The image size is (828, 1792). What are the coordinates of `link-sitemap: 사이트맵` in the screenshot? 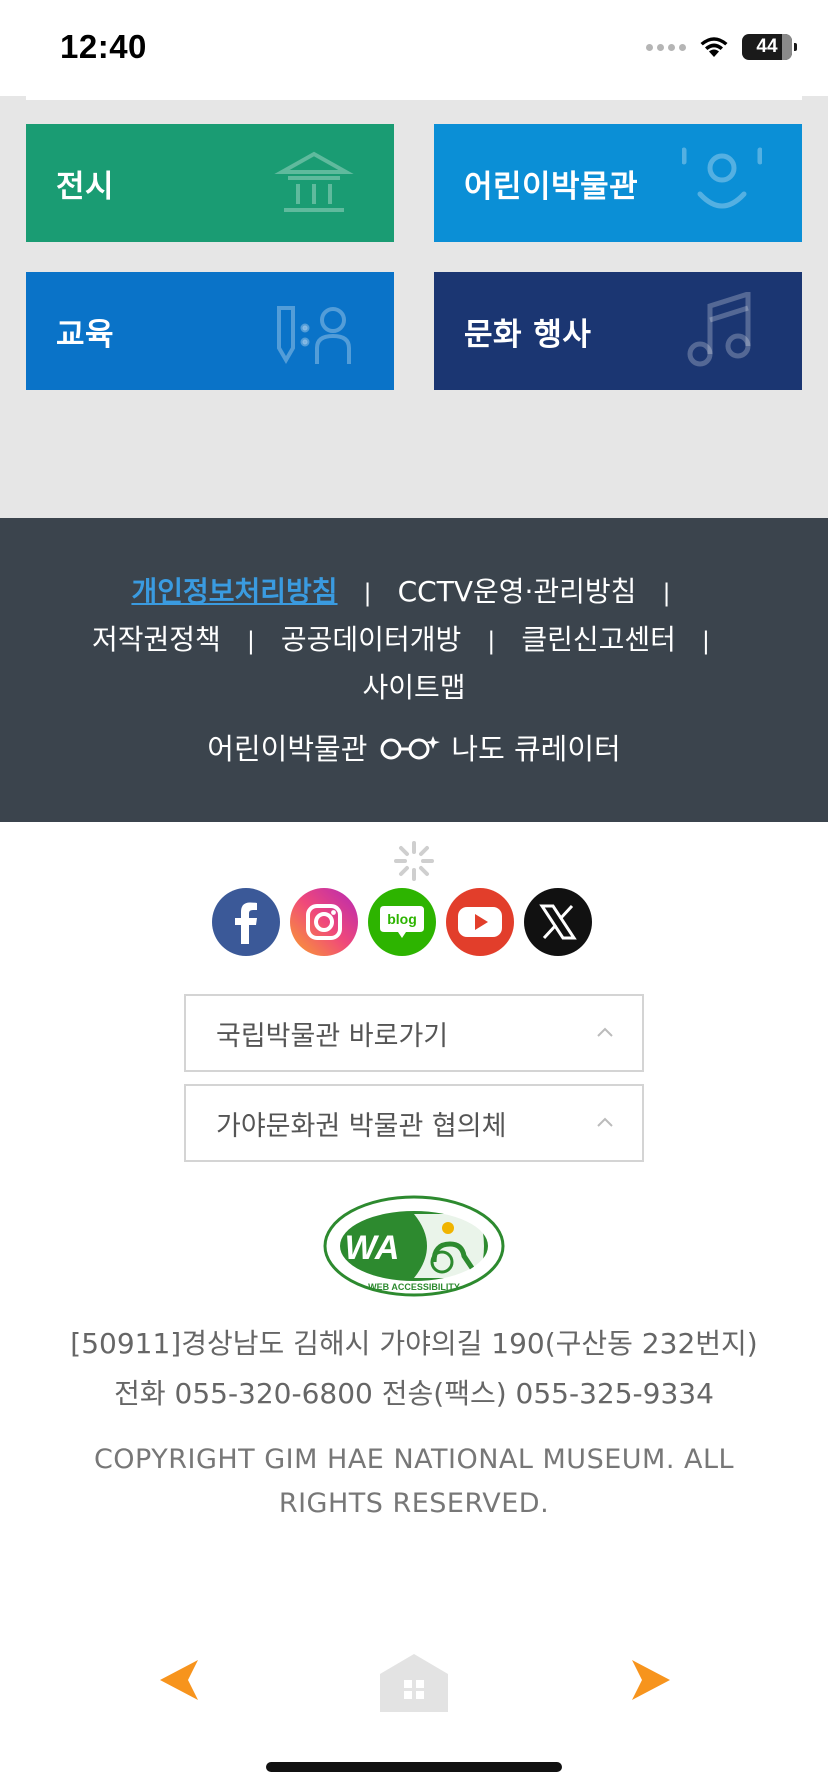 It's located at (413, 687).